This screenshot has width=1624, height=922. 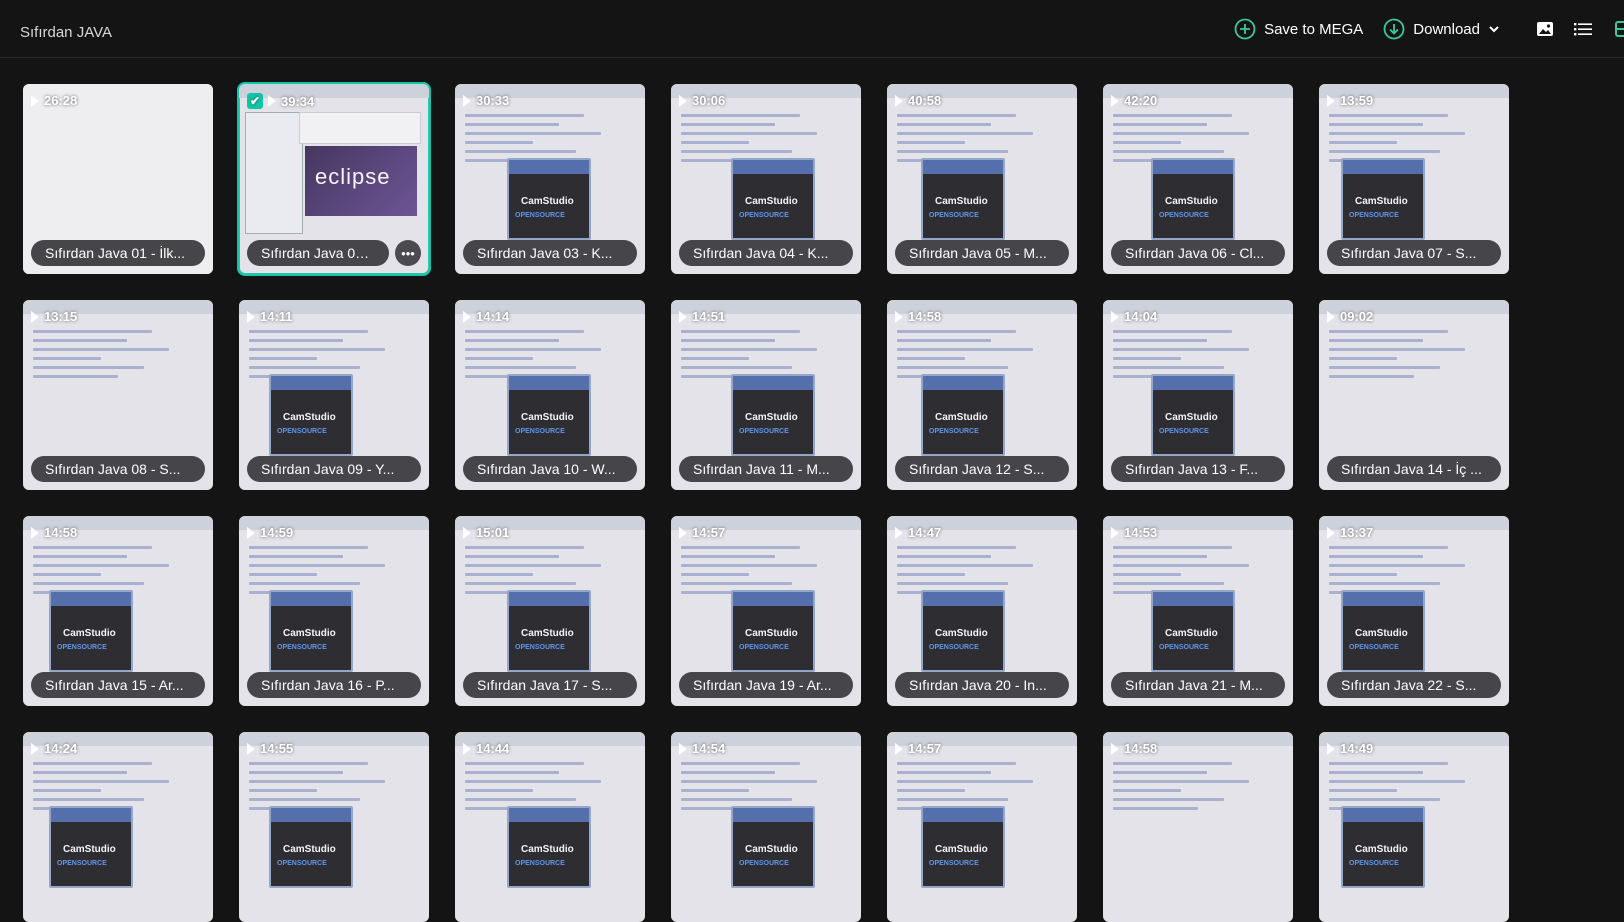 I want to click on view-toggle, so click(x=1579, y=29).